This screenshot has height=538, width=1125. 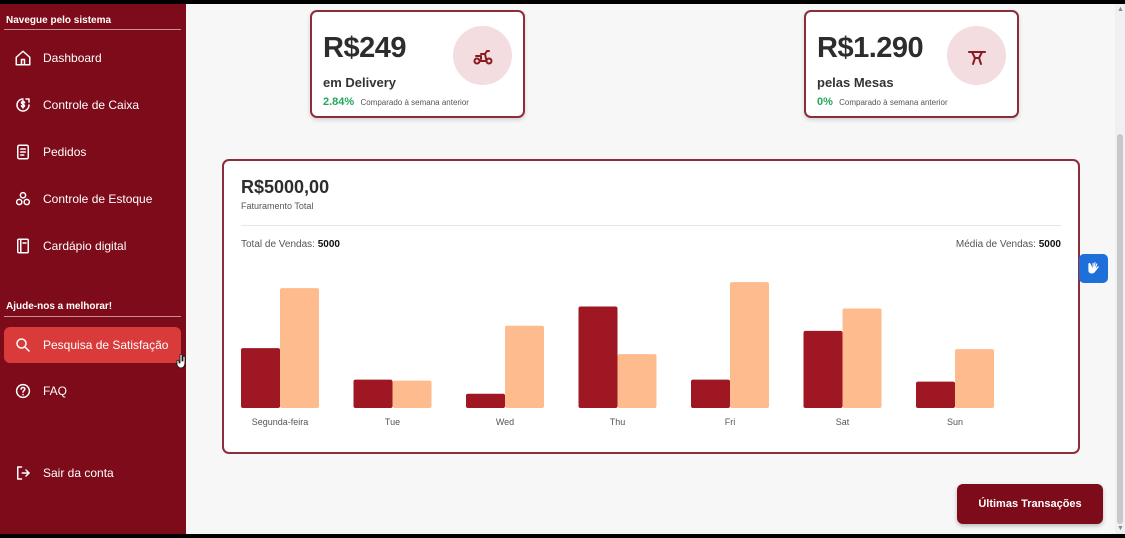 I want to click on sidebar-item-label: Controle de Caixa, so click(x=91, y=105).